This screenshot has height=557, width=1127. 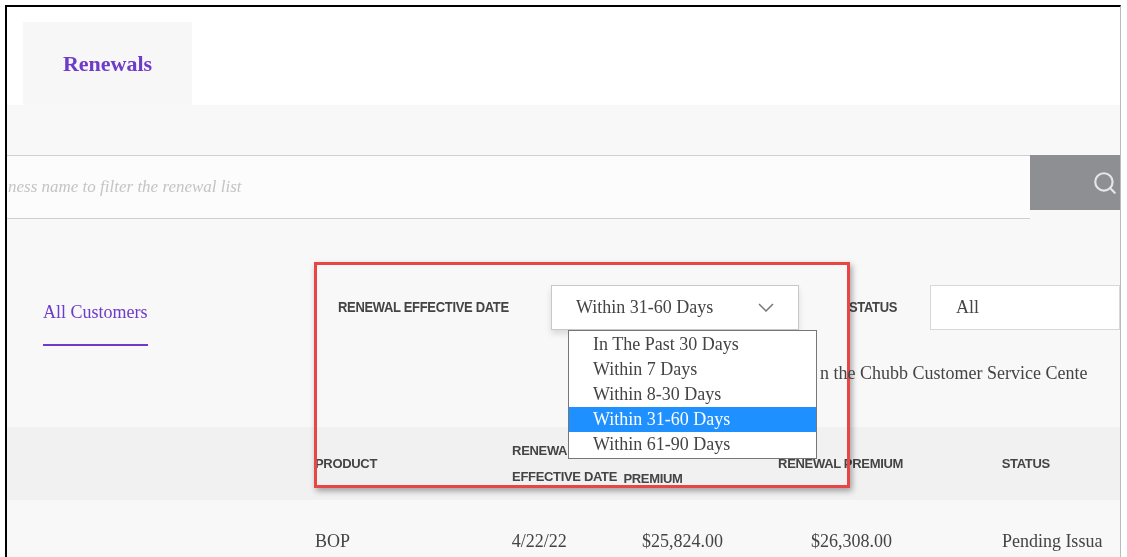 What do you see at coordinates (653, 479) in the screenshot?
I see `column-header: PREMIUM` at bounding box center [653, 479].